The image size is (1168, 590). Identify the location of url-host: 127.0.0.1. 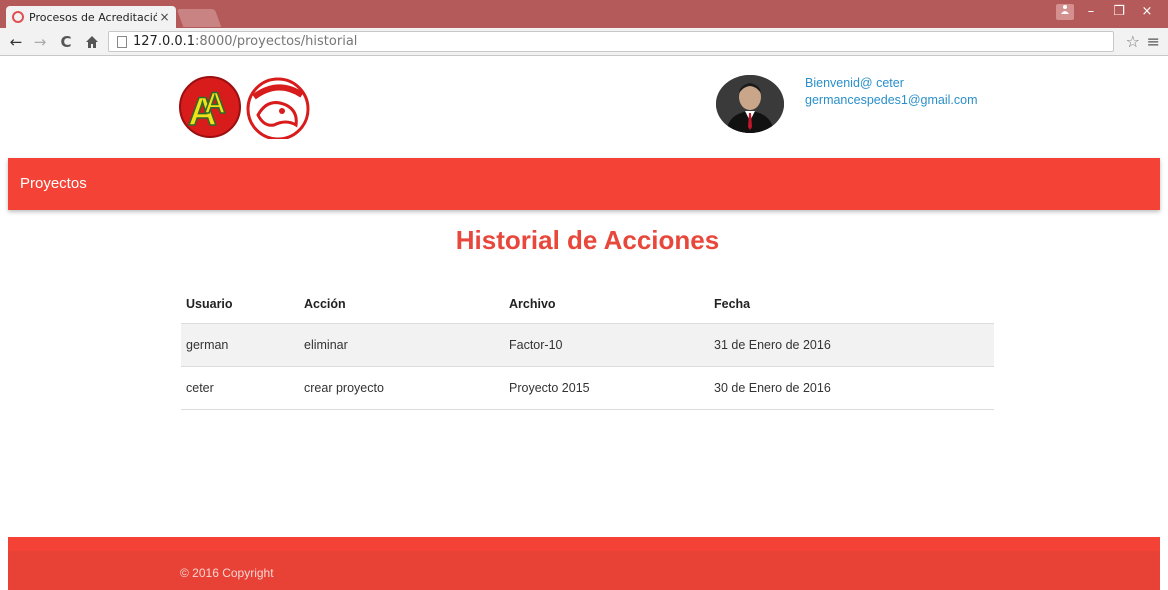
(164, 41).